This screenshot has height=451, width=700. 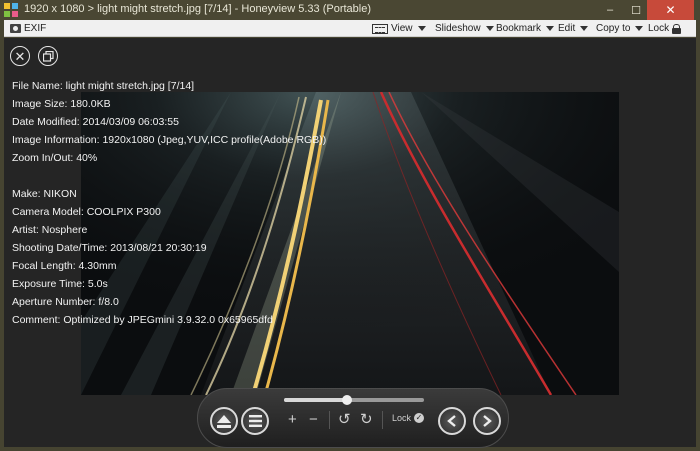 I want to click on info-exposure-time: Exposure Time: 5.0s, so click(x=60, y=284).